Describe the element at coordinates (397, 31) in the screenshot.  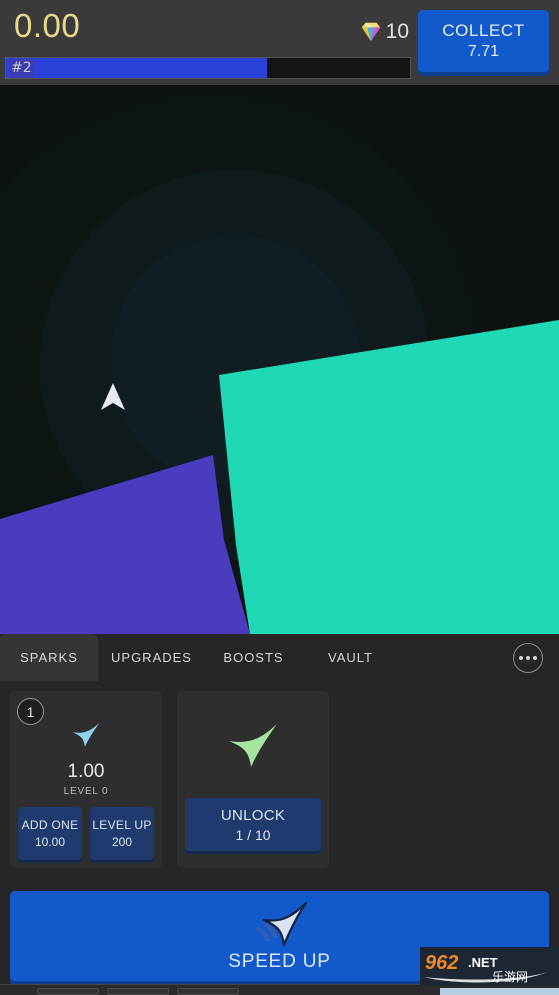
I see `gem-count-label: 10` at that location.